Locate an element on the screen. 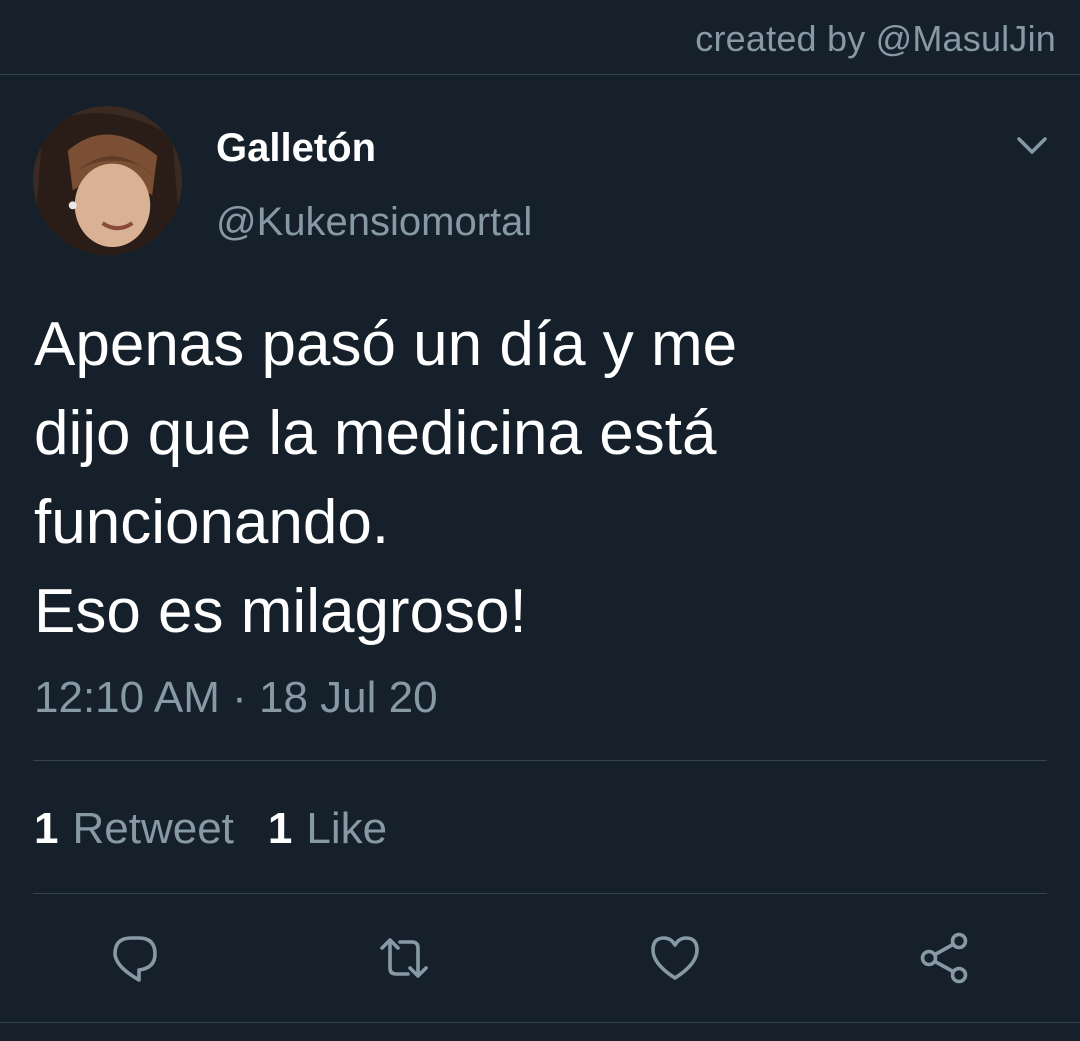  watermark-bar: created by @MasulJin is located at coordinates (540, 37).